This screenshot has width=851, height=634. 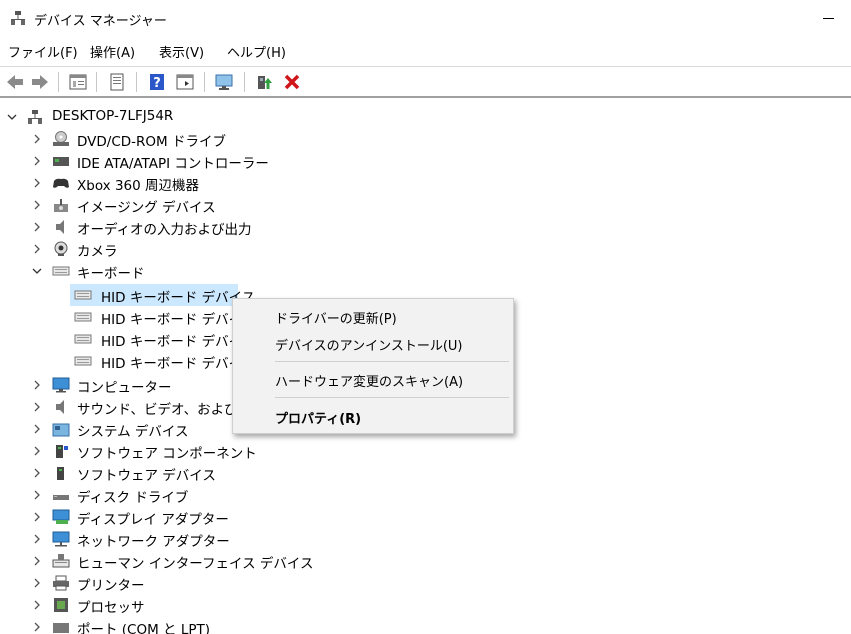 I want to click on help-icon: ?, so click(x=157, y=82).